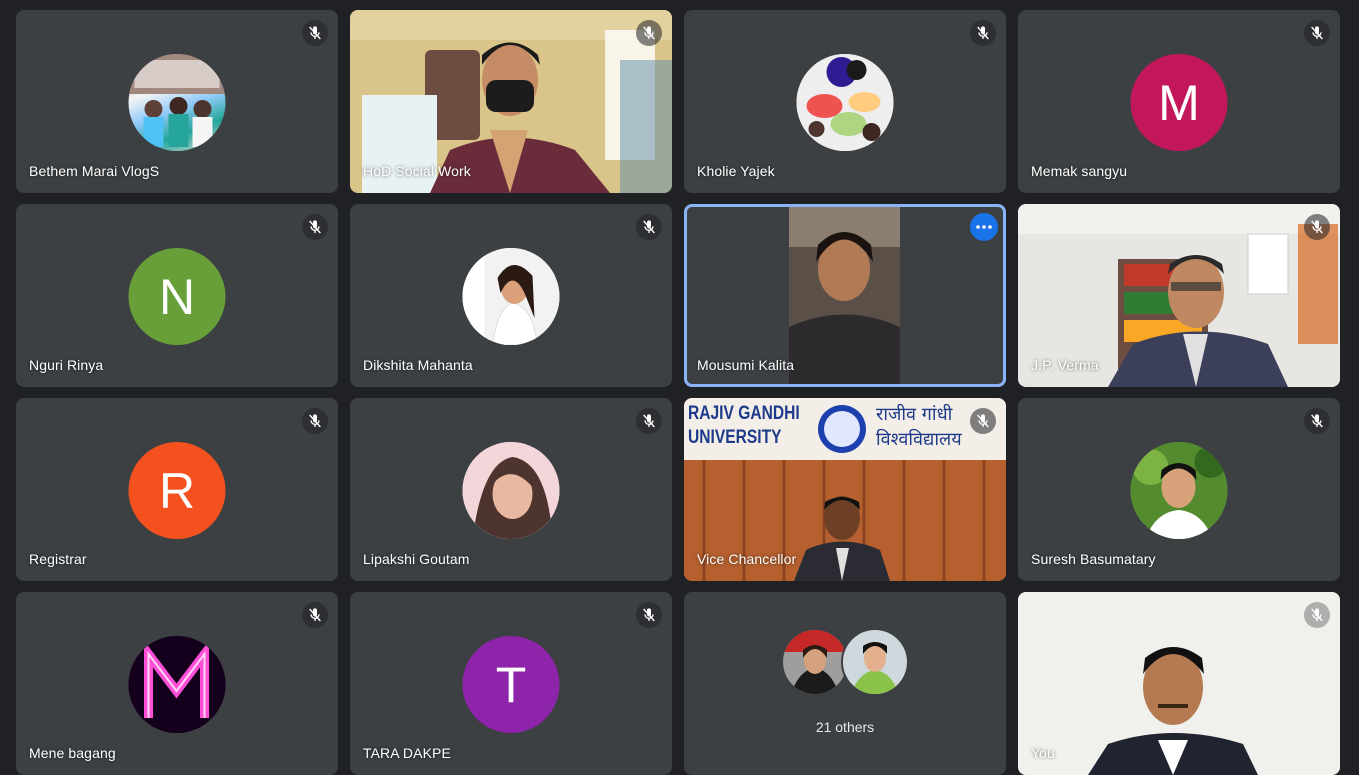 This screenshot has height=775, width=1359. What do you see at coordinates (58, 559) in the screenshot?
I see `participant-name: Registrar` at bounding box center [58, 559].